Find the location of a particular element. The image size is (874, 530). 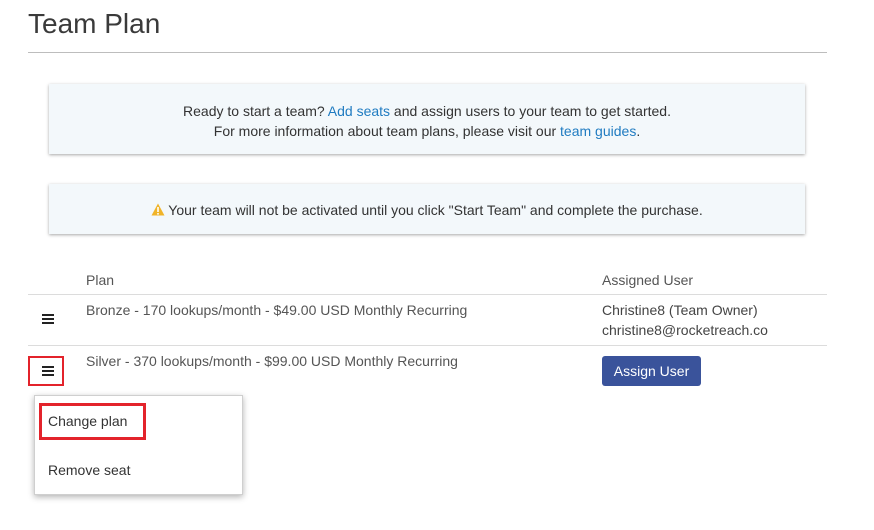

menu-item-remove-seat: Remove seat is located at coordinates (138, 470).